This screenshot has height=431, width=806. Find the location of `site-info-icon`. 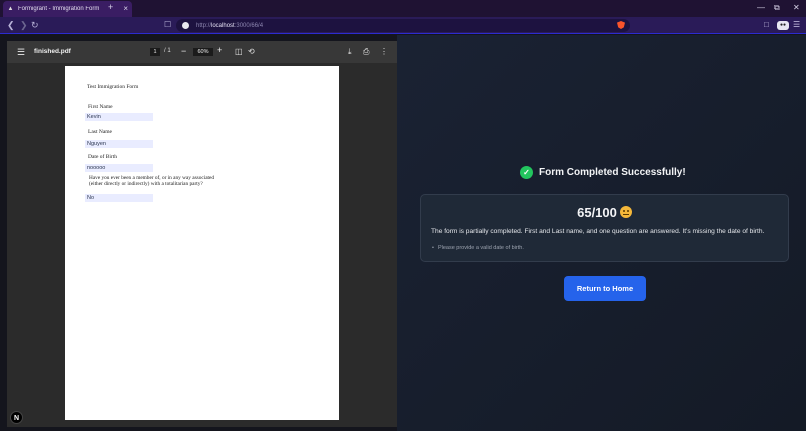

site-info-icon is located at coordinates (185, 25).